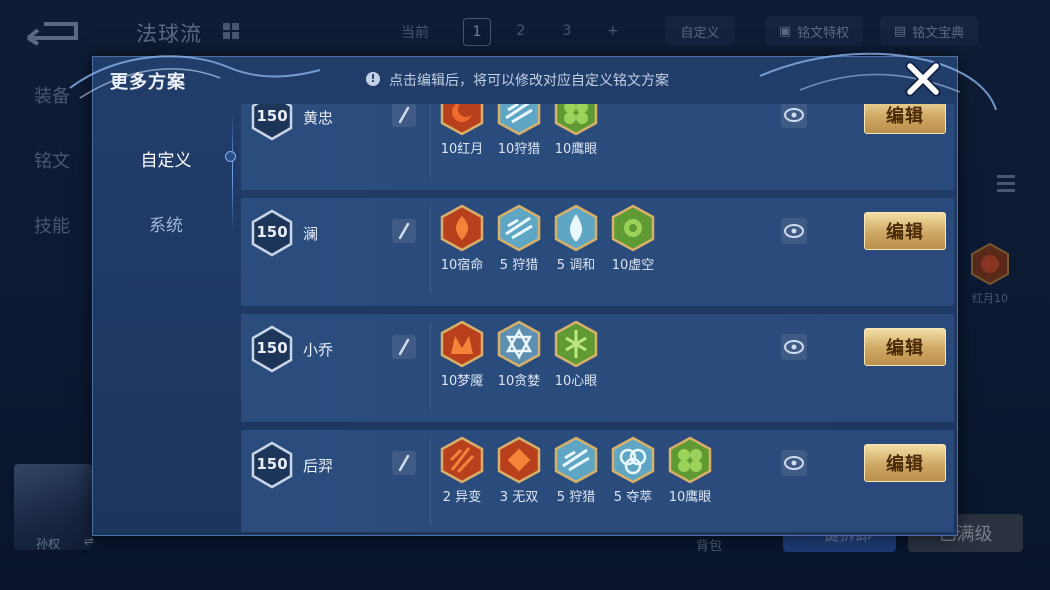  I want to click on inscription-label: 10梦魇, so click(462, 381).